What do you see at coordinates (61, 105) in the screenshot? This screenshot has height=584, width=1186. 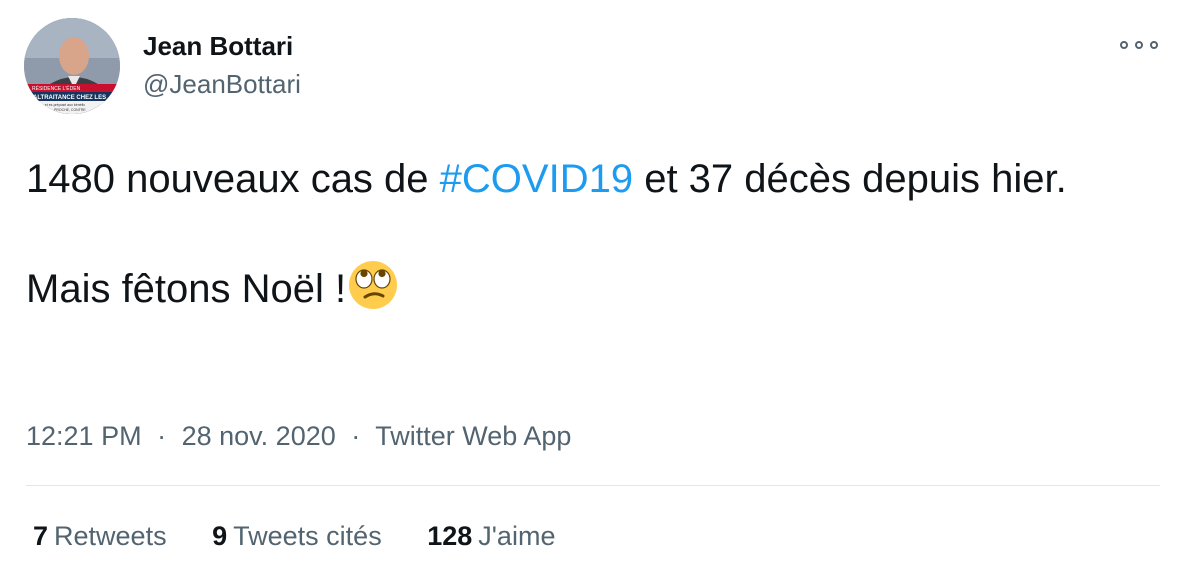 I see `avatar-caption-3: ette et ex-préposé aux bénéfic` at bounding box center [61, 105].